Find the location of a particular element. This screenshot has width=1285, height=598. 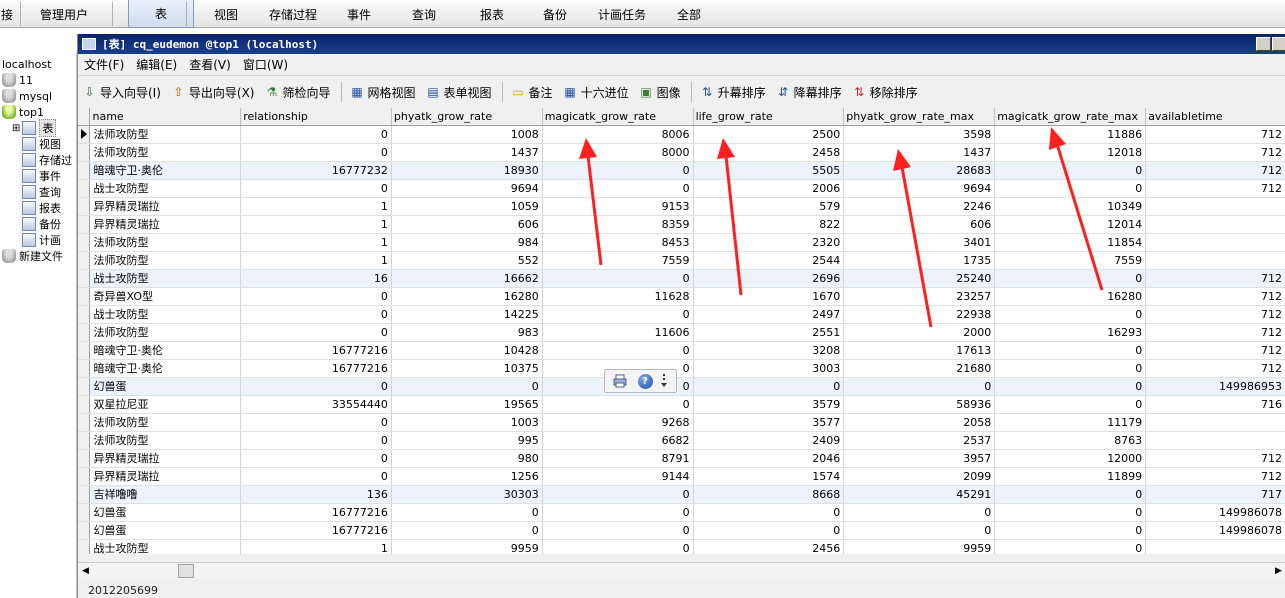

table-cell: 12018 is located at coordinates (1070, 152).